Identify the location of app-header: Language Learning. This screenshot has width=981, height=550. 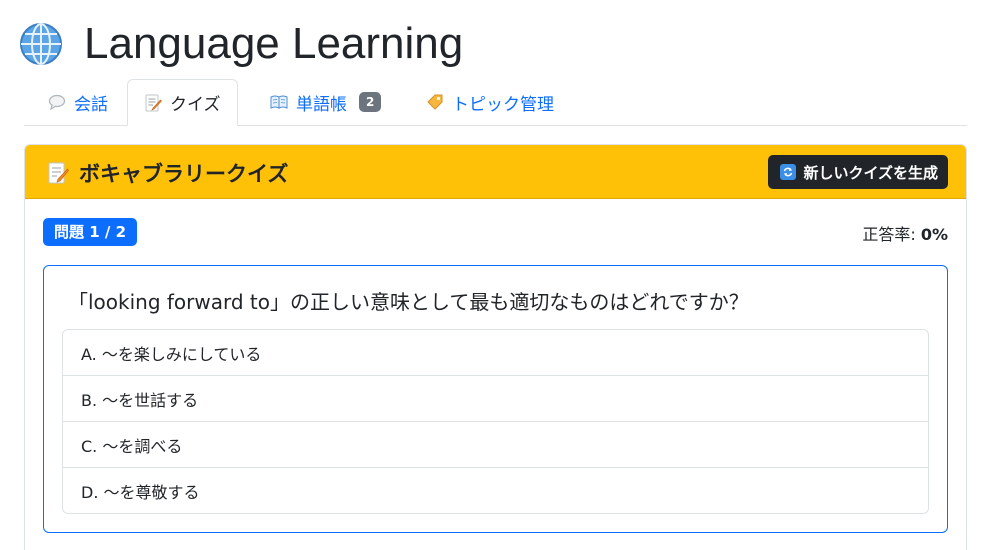
(240, 44).